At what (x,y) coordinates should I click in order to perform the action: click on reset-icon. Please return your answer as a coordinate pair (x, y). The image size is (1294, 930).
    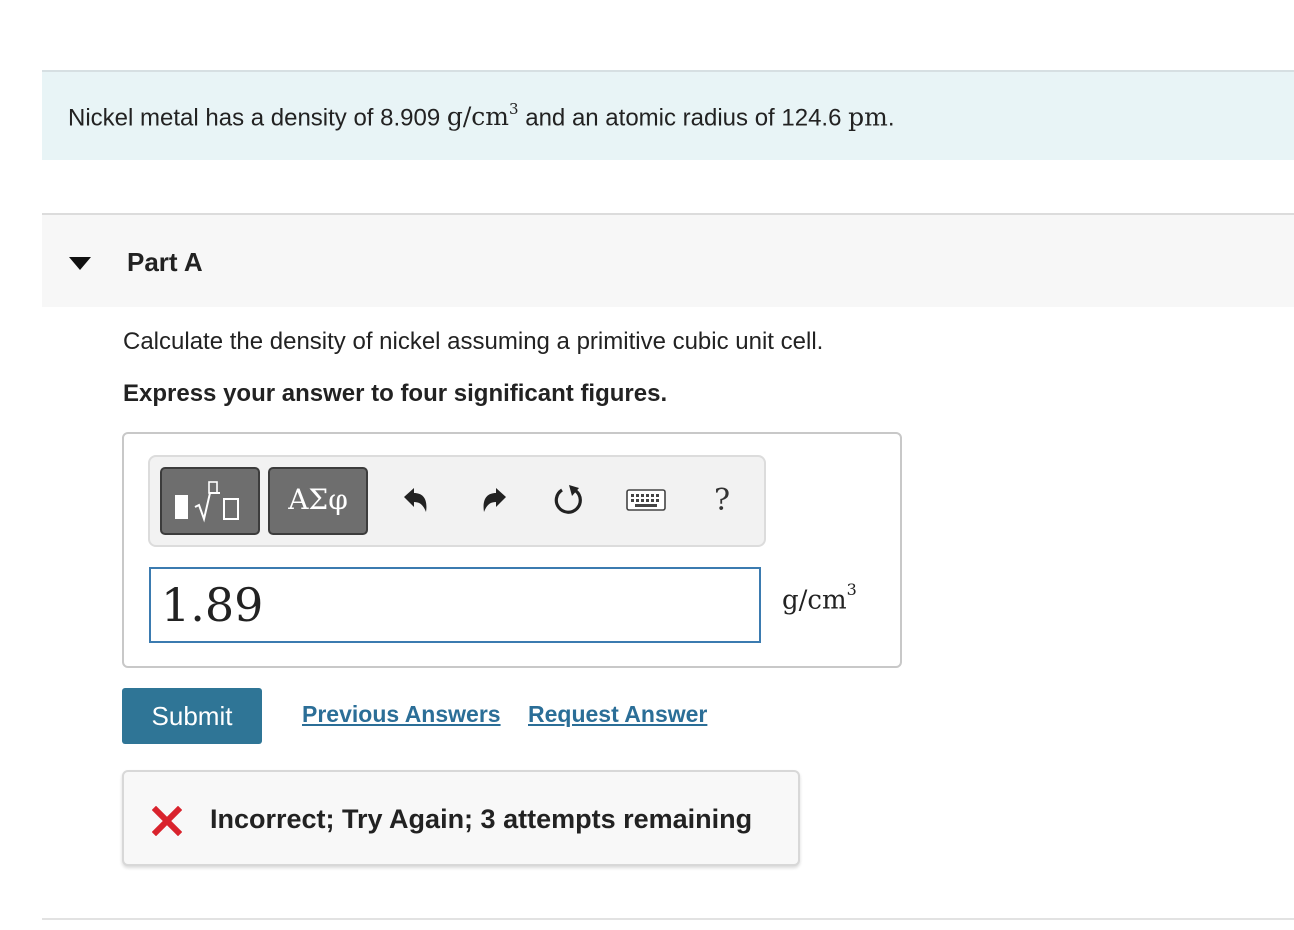
    Looking at the image, I should click on (568, 499).